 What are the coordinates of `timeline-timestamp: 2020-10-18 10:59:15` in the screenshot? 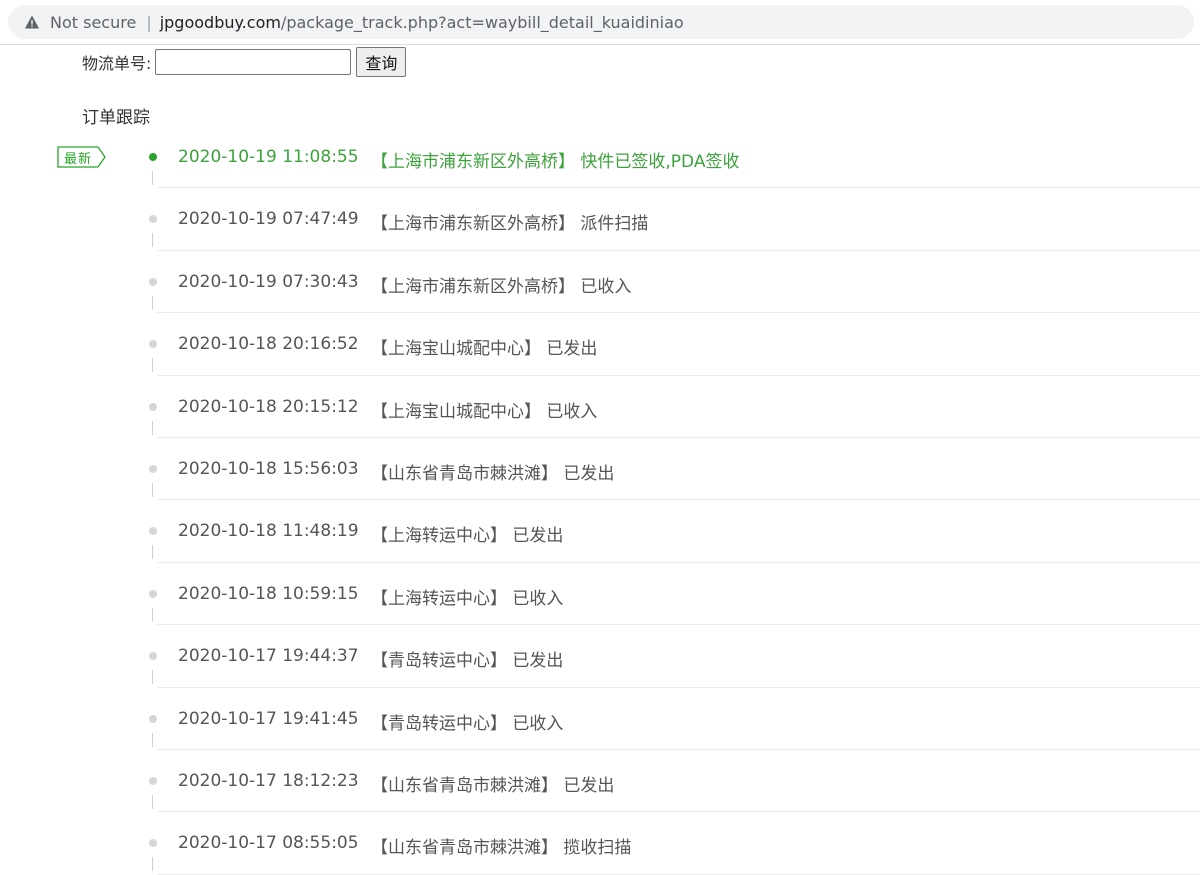 It's located at (268, 593).